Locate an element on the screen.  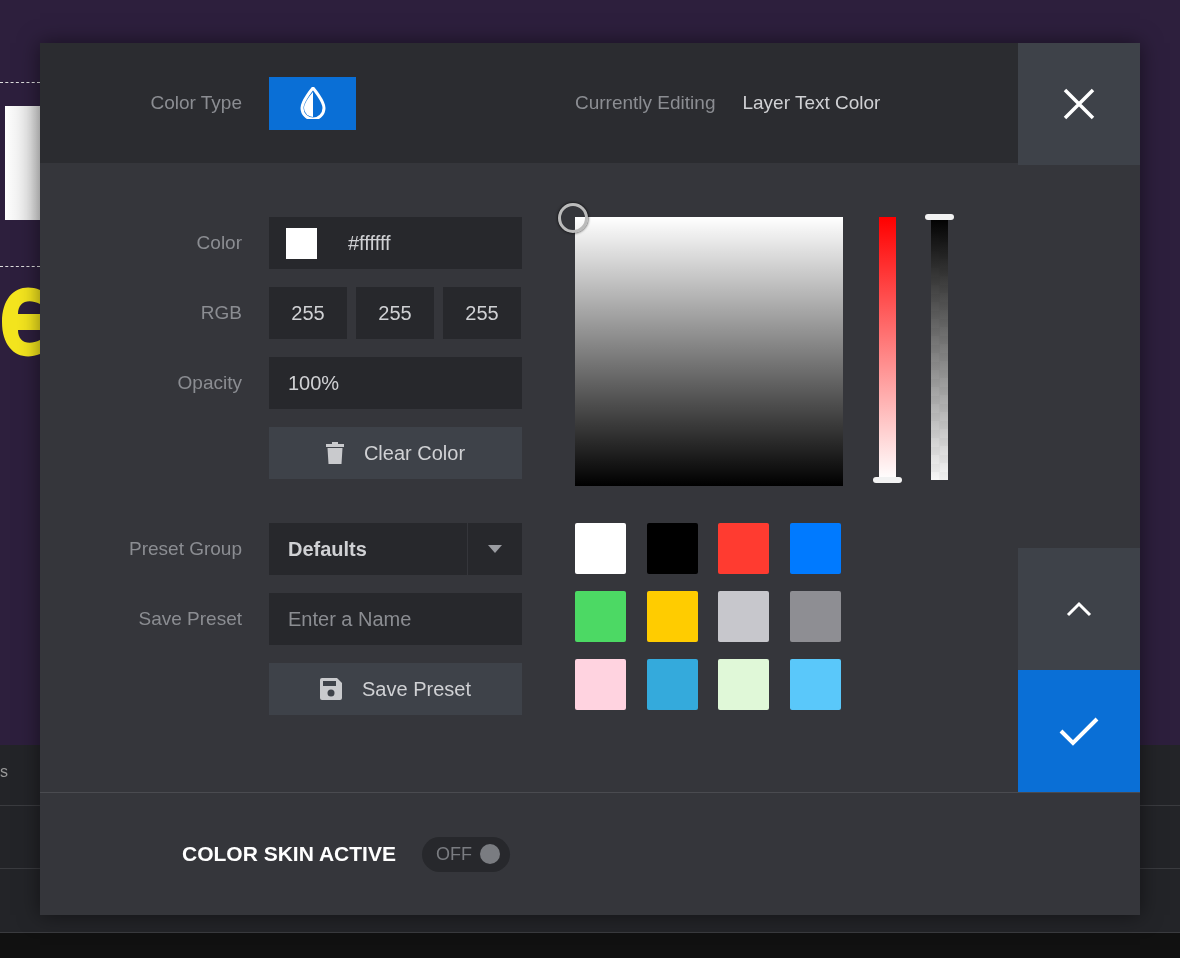
preset-name-field: Enter a Name is located at coordinates (395, 619).